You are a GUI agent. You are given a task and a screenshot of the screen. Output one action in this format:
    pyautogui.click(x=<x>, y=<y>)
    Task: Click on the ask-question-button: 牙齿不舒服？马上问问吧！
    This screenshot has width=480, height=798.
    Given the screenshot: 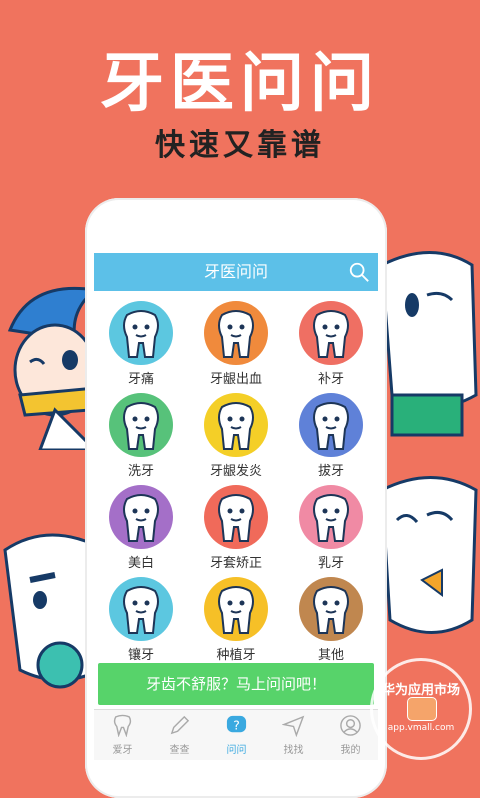 What is the action you would take?
    pyautogui.click(x=236, y=684)
    